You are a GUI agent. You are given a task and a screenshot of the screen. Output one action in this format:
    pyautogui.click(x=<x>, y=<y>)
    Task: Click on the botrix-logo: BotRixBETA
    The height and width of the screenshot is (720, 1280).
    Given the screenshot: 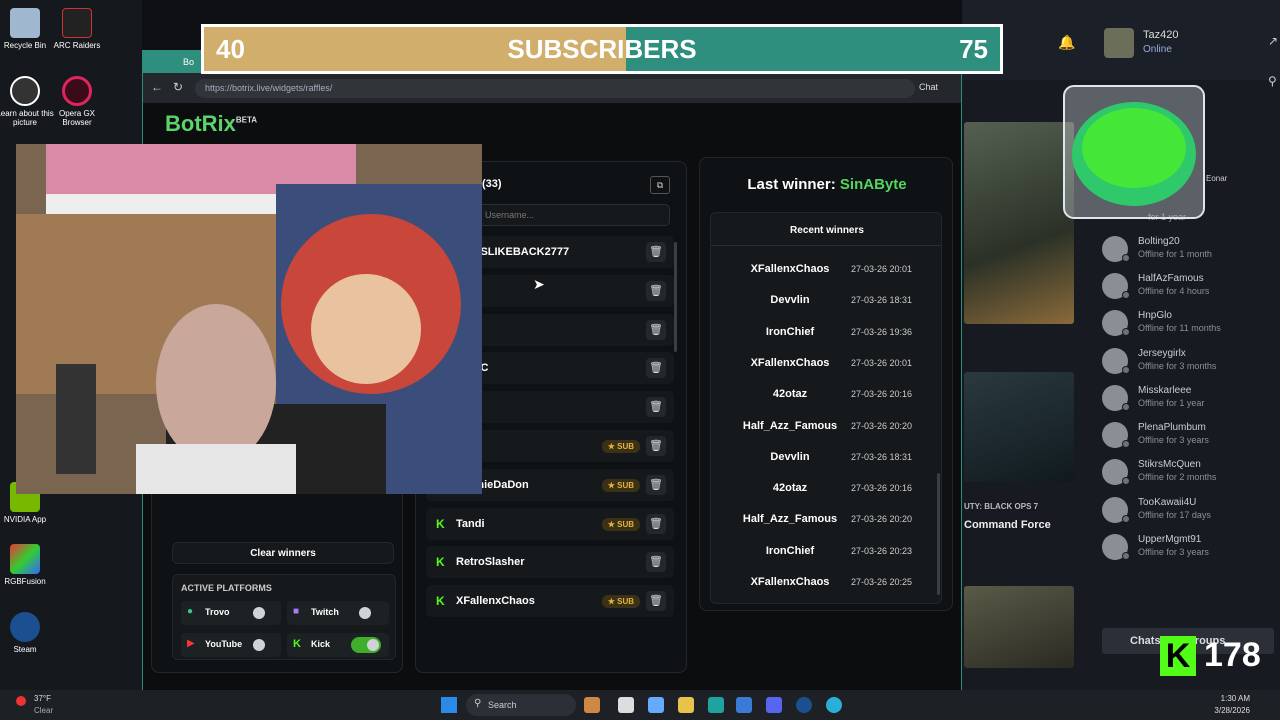 What is the action you would take?
    pyautogui.click(x=211, y=124)
    